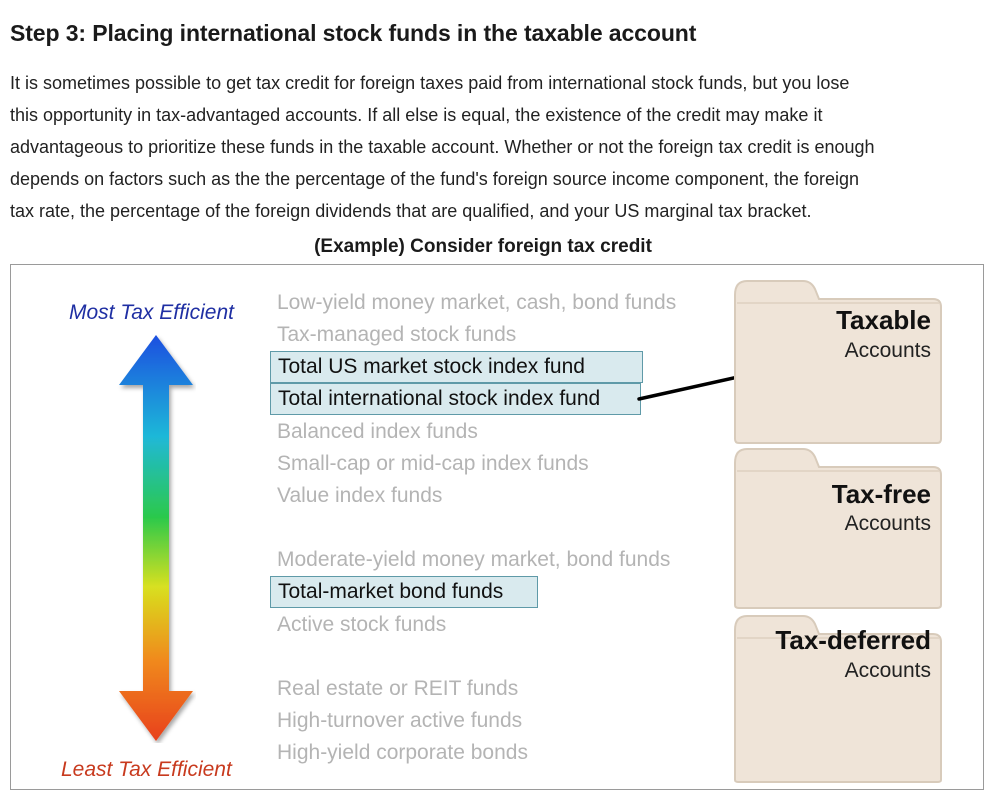 The image size is (990, 800). What do you see at coordinates (433, 463) in the screenshot?
I see `fund-item: Small-cap or mid-cap index funds` at bounding box center [433, 463].